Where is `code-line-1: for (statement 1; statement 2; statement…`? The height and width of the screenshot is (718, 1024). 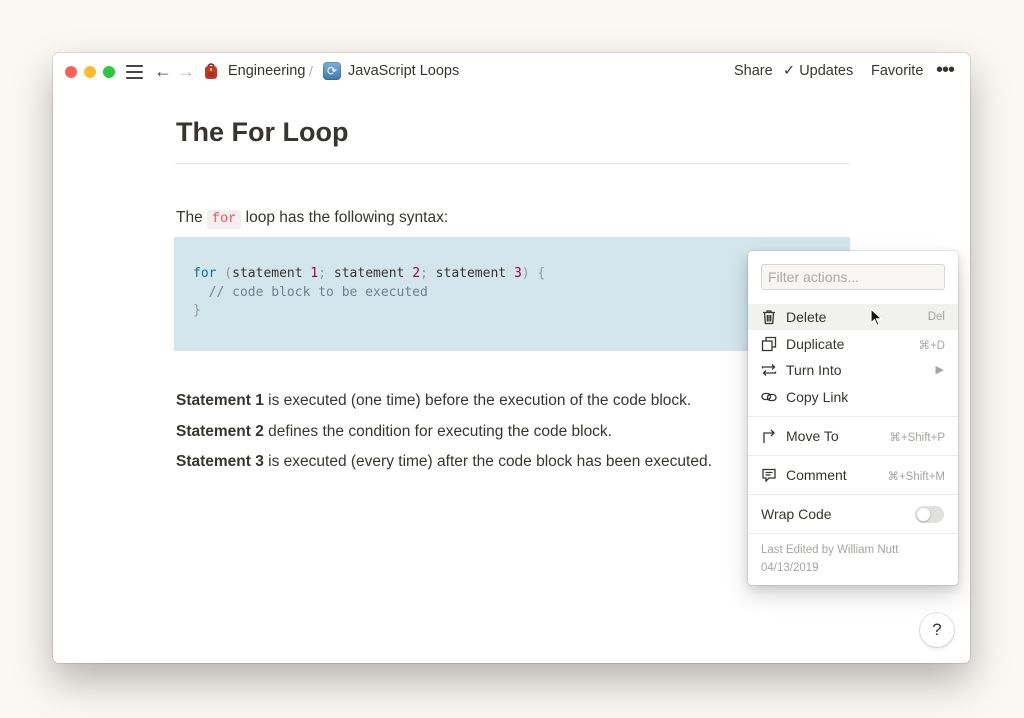 code-line-1: for (statement 1; statement 2; statement… is located at coordinates (369, 273).